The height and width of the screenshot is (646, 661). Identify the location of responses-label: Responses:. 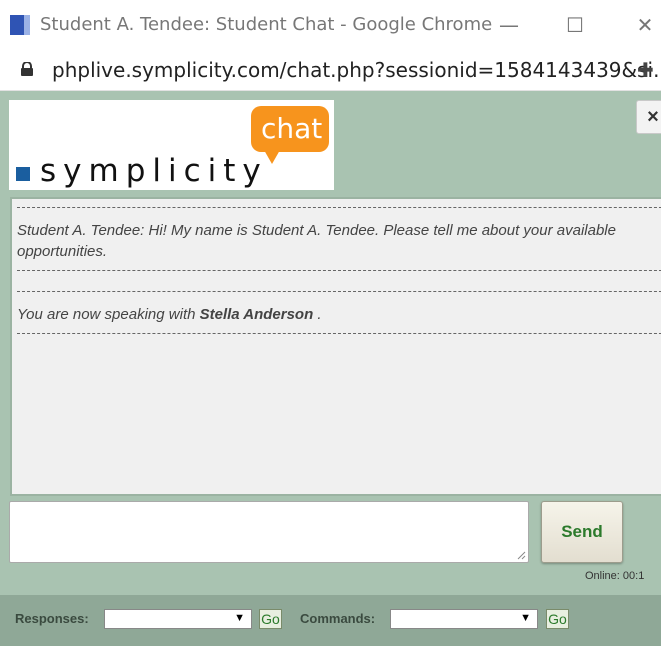
(52, 618).